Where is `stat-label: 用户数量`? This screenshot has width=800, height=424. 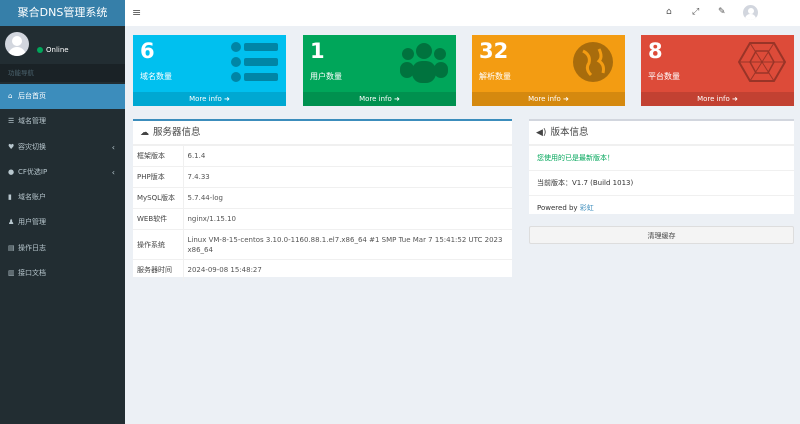 stat-label: 用户数量 is located at coordinates (326, 76).